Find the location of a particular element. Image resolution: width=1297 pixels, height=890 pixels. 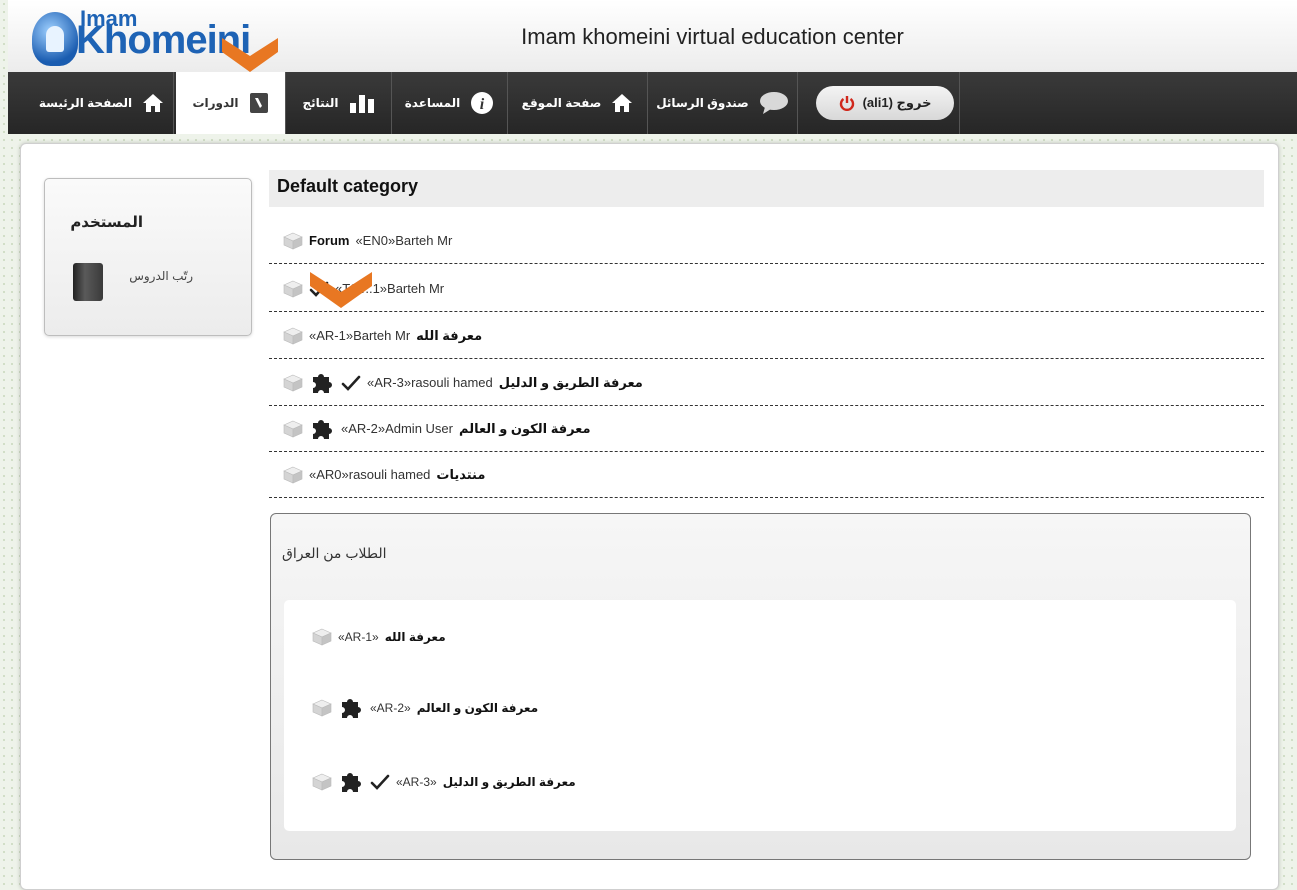

logout-label: (ali1) خروج is located at coordinates (897, 102).